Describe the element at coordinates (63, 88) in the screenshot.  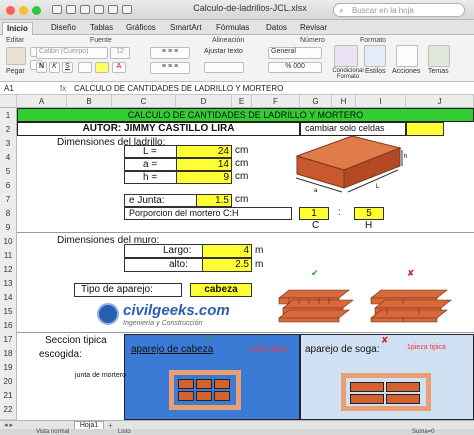
I see `fx-icon: fx` at that location.